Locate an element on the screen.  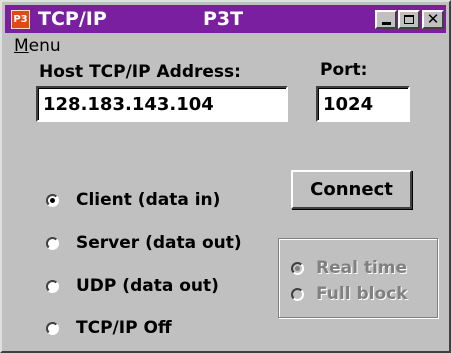
maximize-button is located at coordinates (409, 19).